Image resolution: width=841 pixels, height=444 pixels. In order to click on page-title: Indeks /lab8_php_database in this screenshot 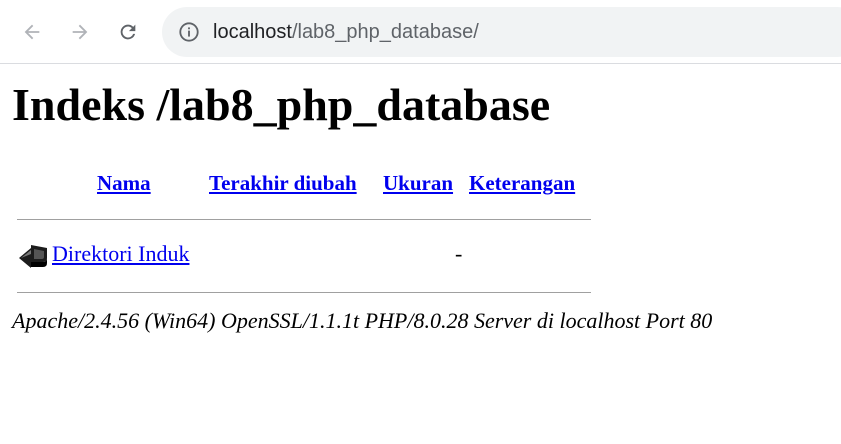, I will do `click(281, 104)`.